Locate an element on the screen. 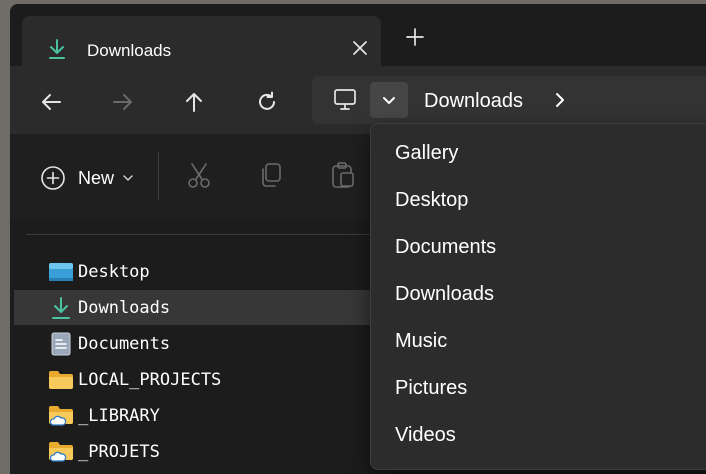  menu-item-label: Downloads is located at coordinates (444, 294).